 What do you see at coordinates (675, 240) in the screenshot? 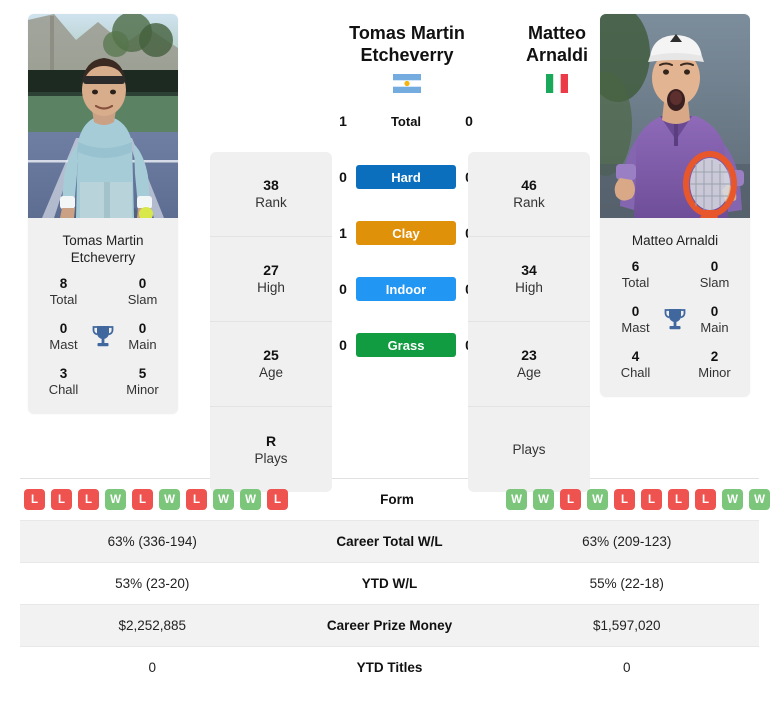
I see `right-card-name-line1: Matteo Arnaldi` at bounding box center [675, 240].